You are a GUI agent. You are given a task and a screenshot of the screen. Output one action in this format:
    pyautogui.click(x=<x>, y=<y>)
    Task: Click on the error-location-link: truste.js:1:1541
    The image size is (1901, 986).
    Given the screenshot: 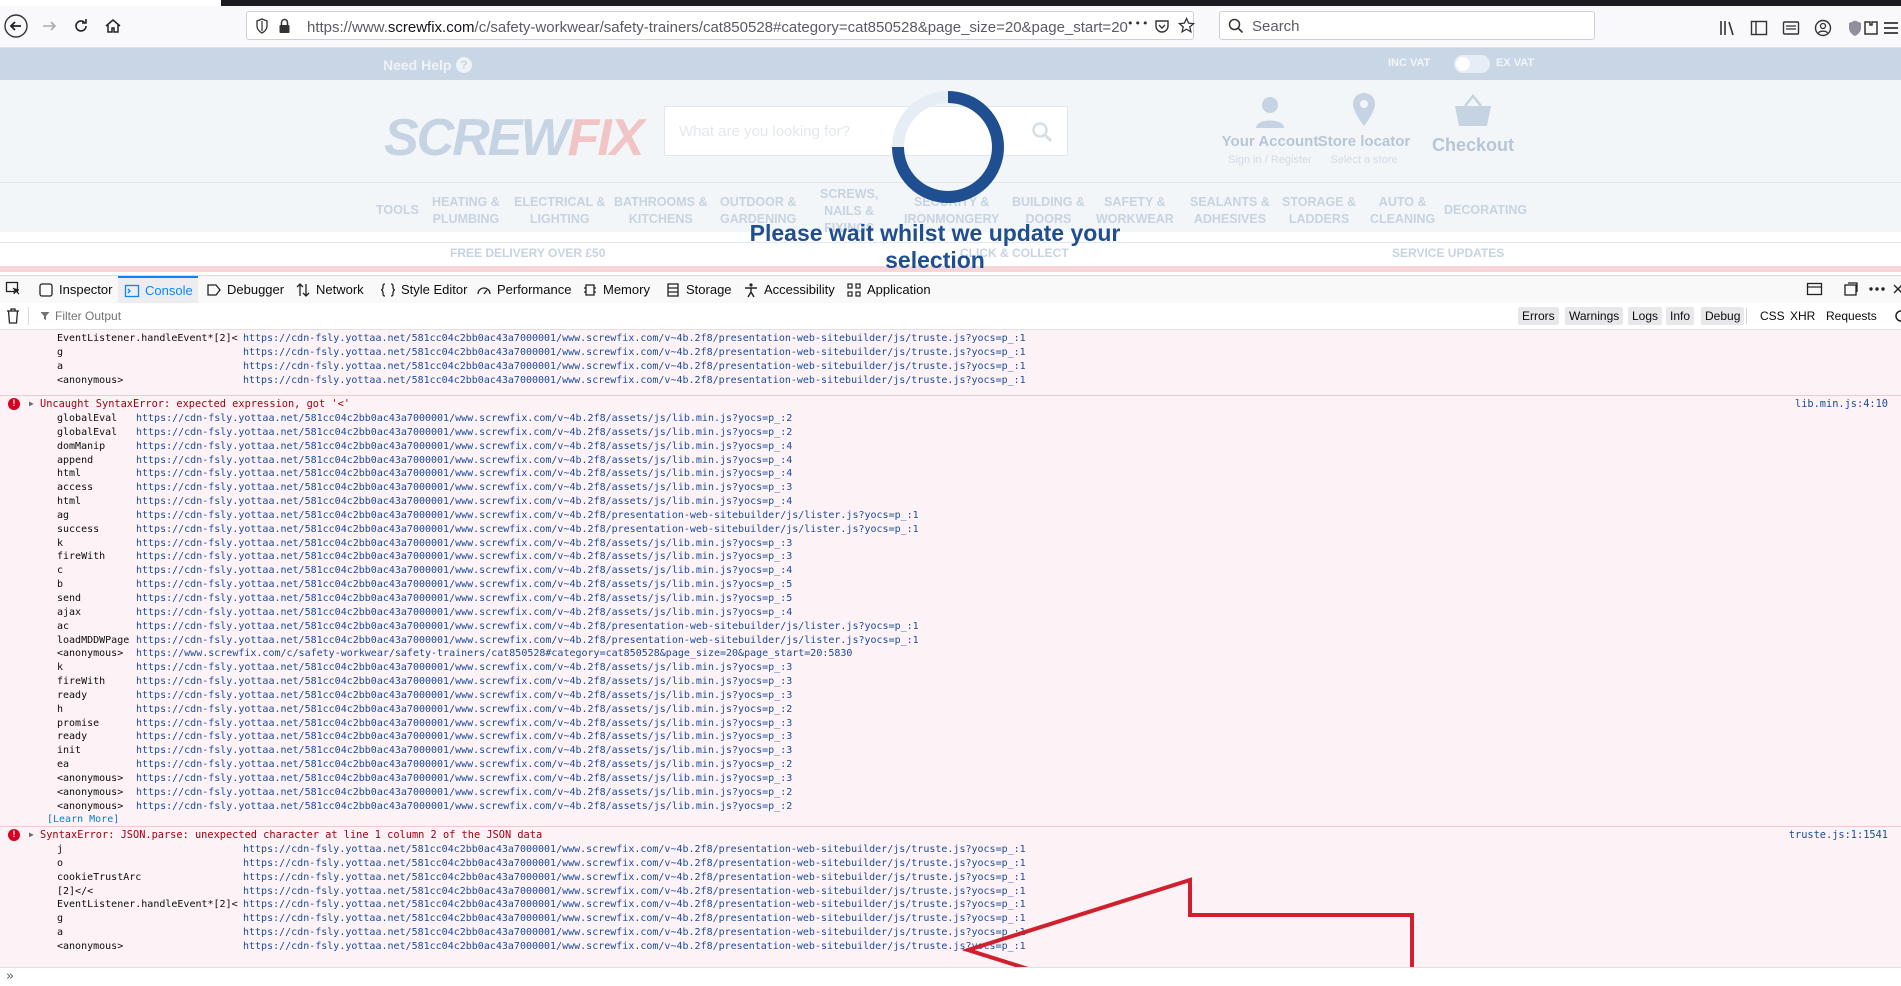 What is the action you would take?
    pyautogui.click(x=1838, y=835)
    